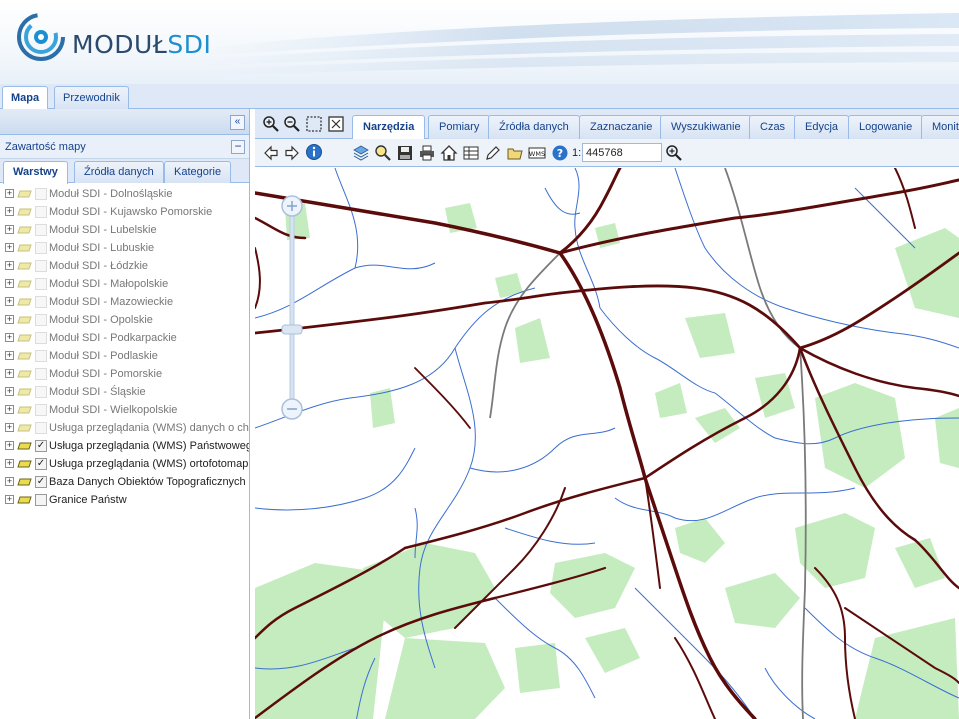  I want to click on scale-input, so click(622, 152).